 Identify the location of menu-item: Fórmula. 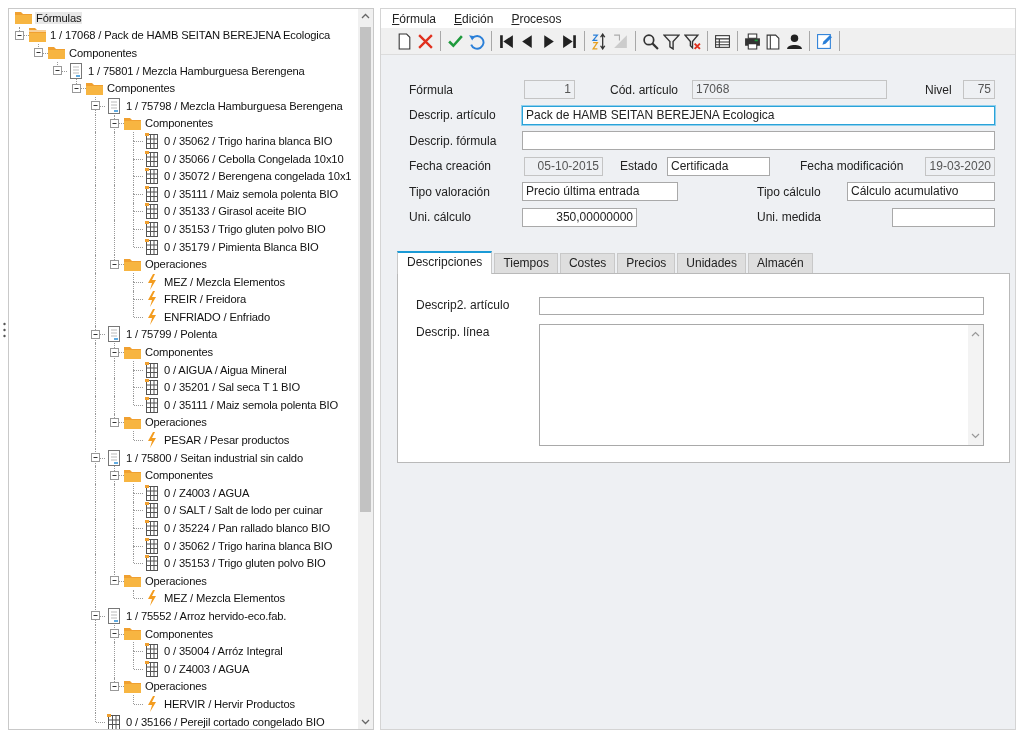
(414, 18).